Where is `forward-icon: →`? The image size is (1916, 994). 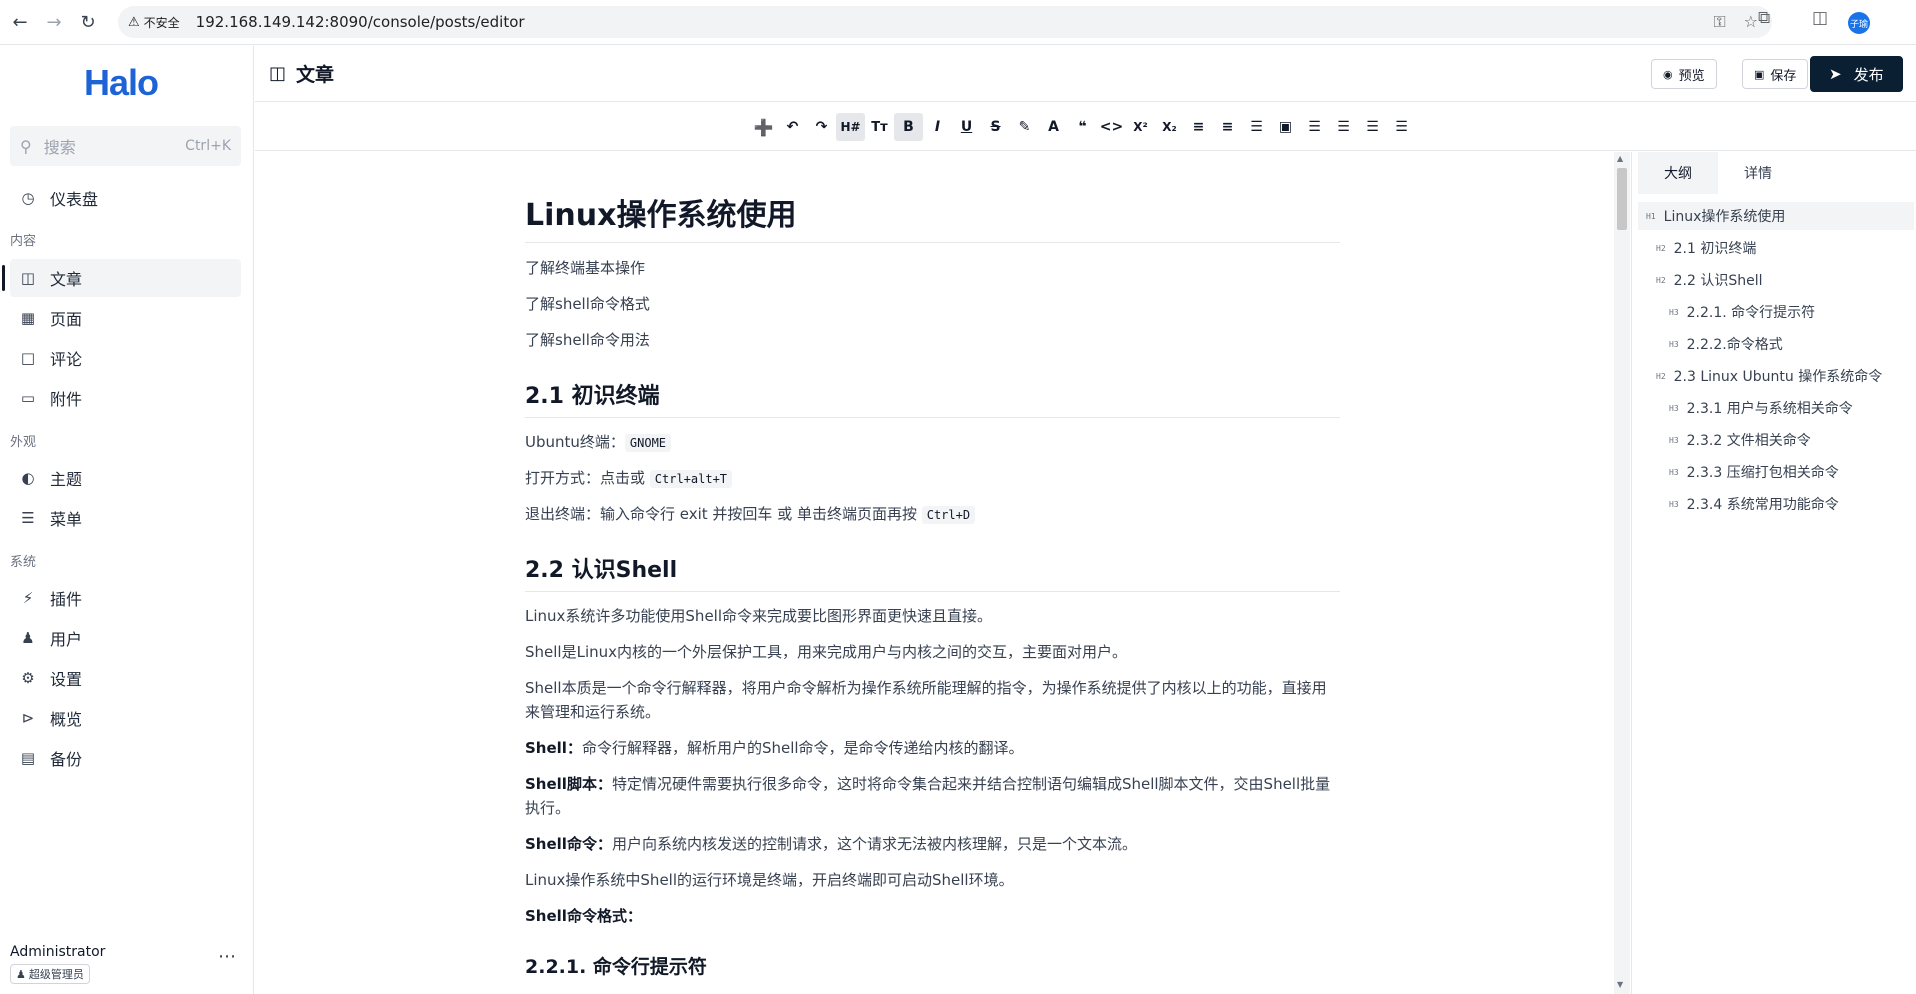
forward-icon: → is located at coordinates (54, 22).